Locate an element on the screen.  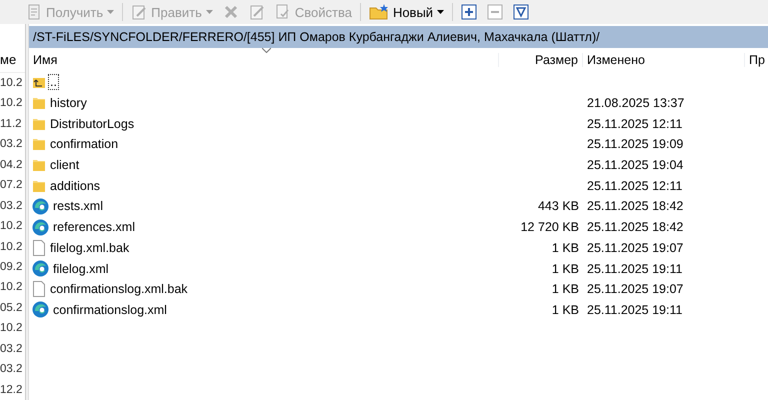
file-name: references.xml is located at coordinates (94, 227).